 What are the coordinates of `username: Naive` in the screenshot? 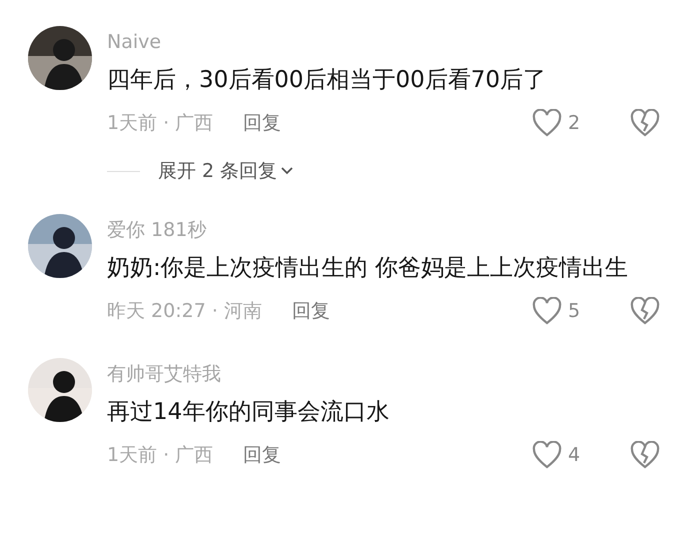 It's located at (398, 42).